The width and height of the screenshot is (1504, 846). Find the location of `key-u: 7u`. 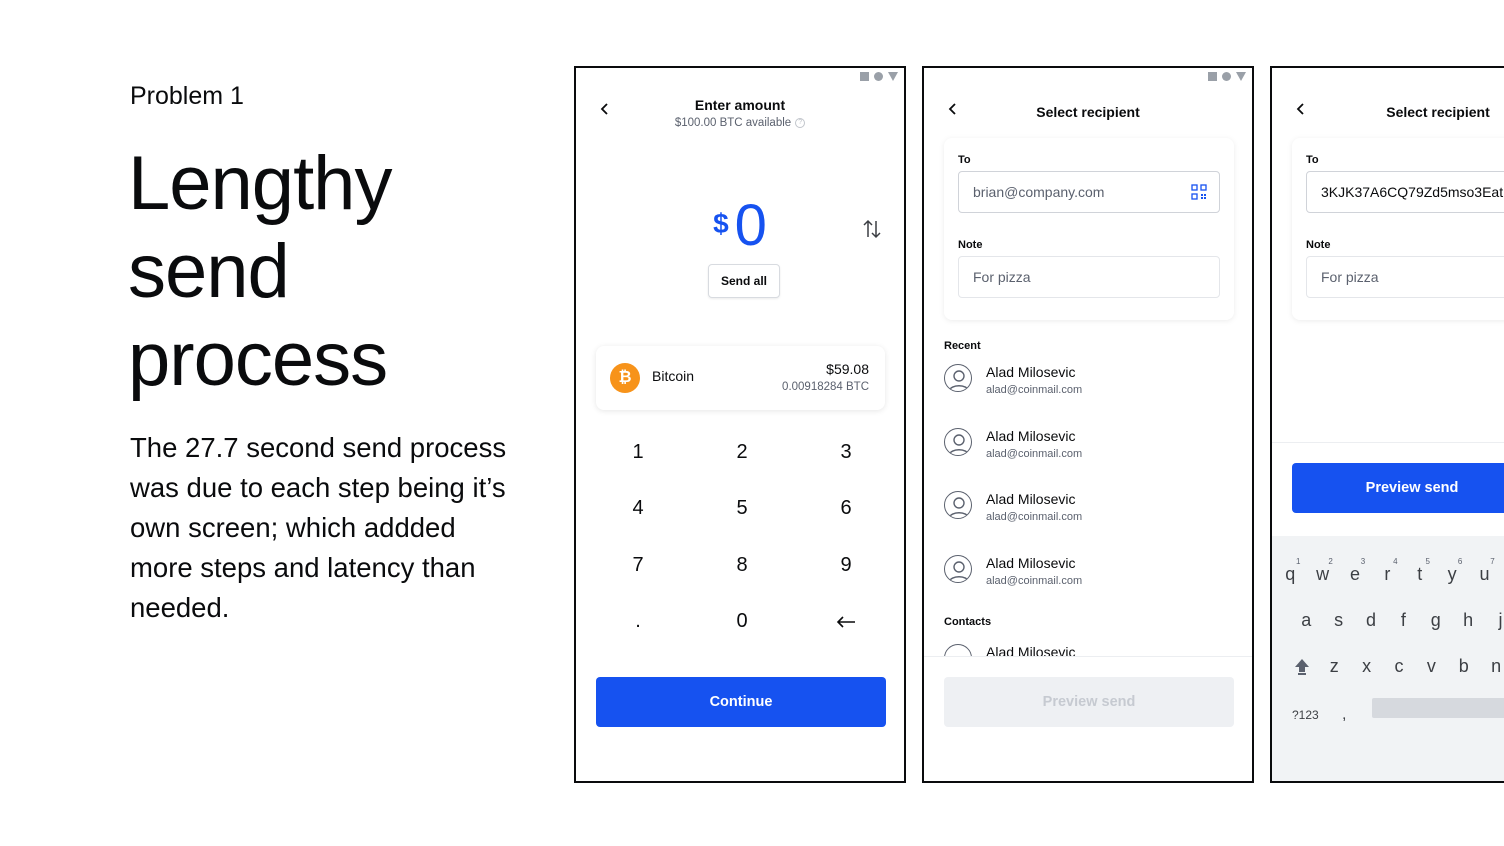

key-u: 7u is located at coordinates (1484, 571).